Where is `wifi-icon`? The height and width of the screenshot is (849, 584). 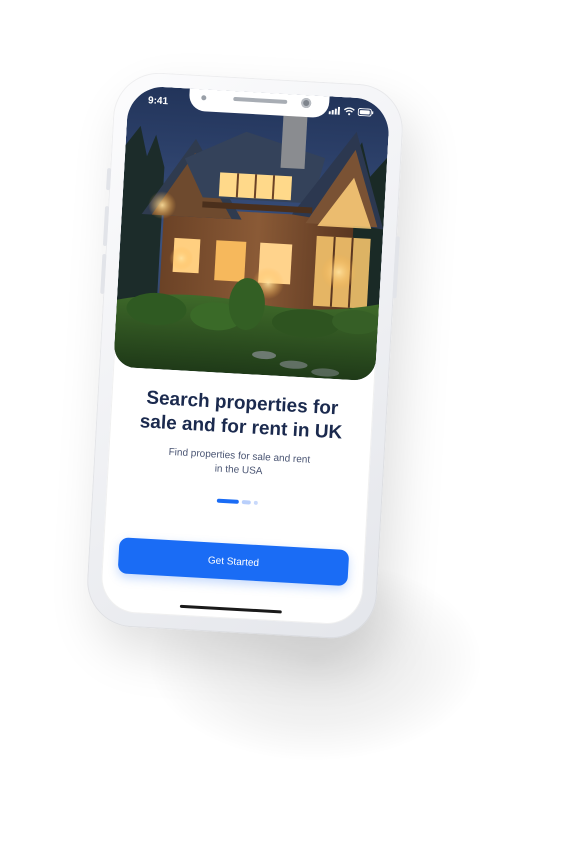
wifi-icon is located at coordinates (349, 111).